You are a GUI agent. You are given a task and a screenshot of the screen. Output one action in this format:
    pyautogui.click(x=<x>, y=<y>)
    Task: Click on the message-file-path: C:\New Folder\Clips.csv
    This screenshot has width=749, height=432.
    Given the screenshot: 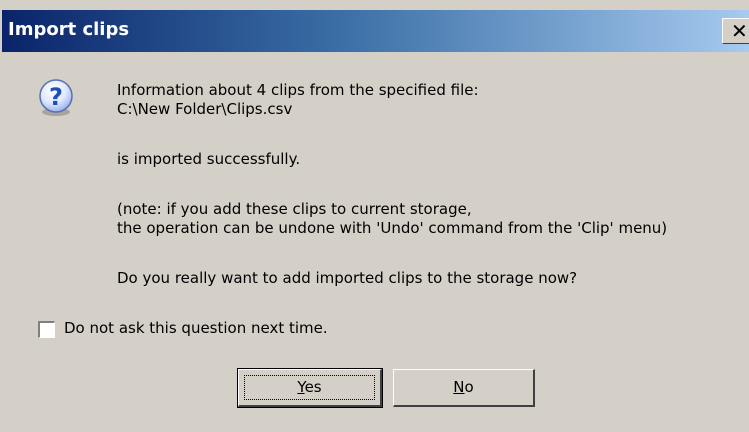 What is the action you would take?
    pyautogui.click(x=205, y=109)
    